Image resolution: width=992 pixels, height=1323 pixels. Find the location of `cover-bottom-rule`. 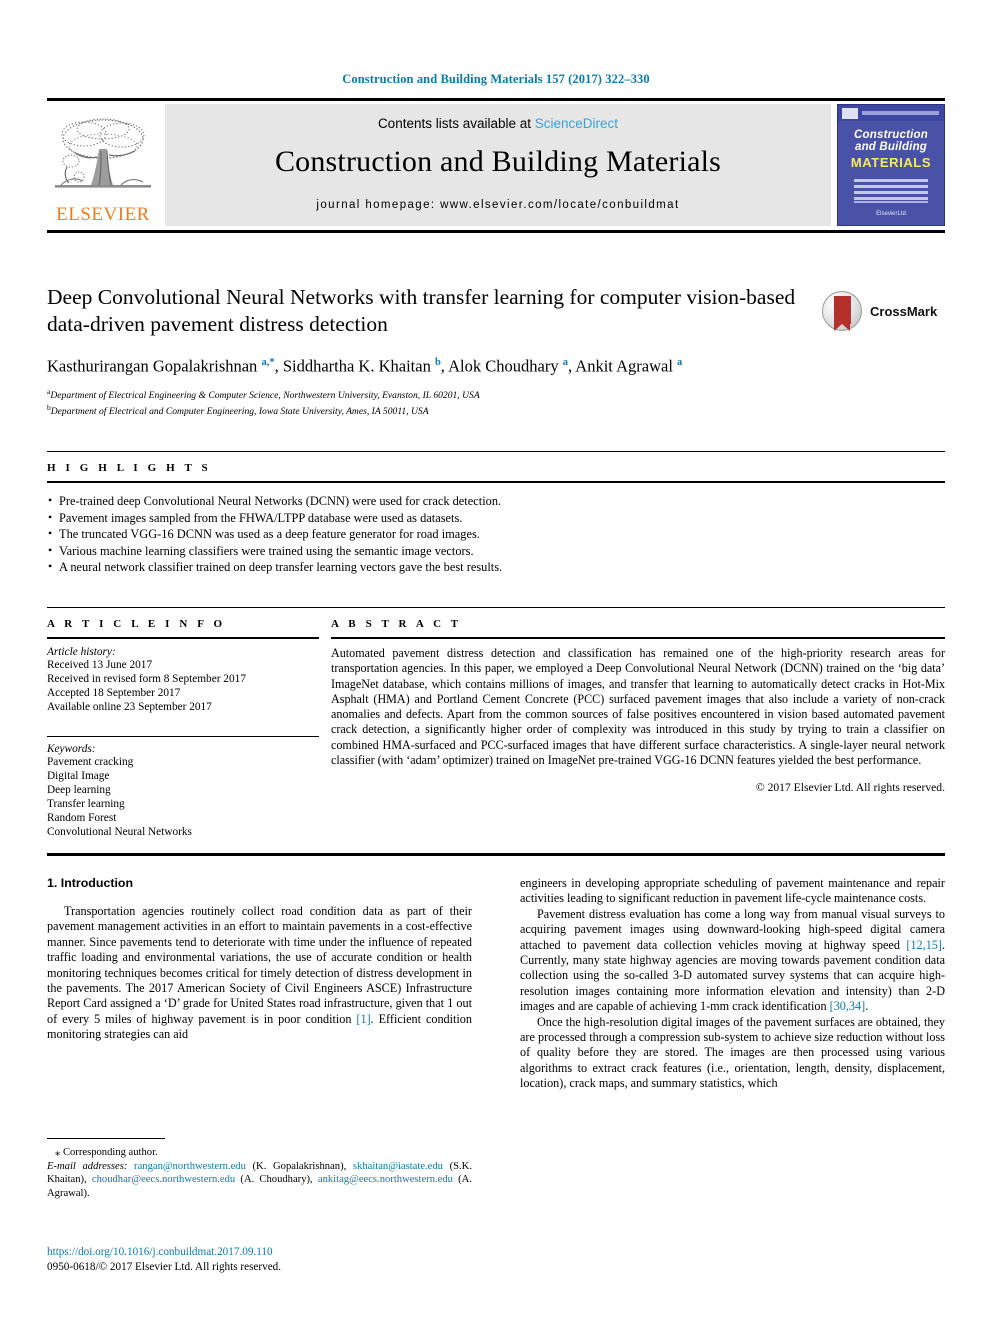

cover-bottom-rule is located at coordinates (891, 201).